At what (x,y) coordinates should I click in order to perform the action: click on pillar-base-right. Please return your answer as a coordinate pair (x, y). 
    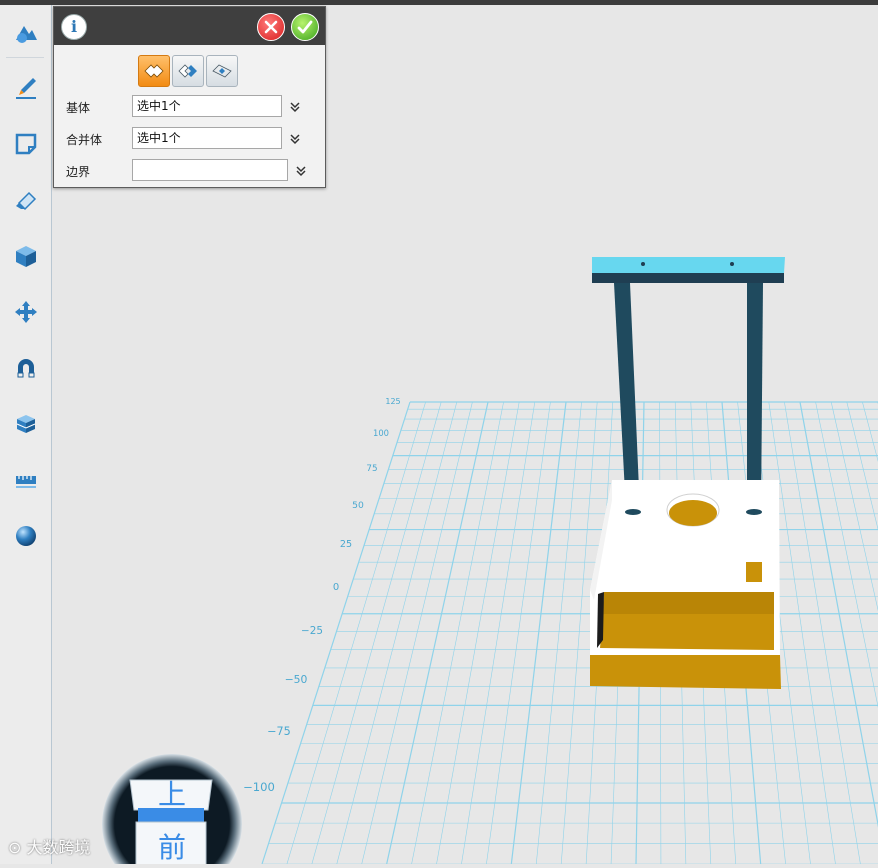
    Looking at the image, I should click on (754, 512).